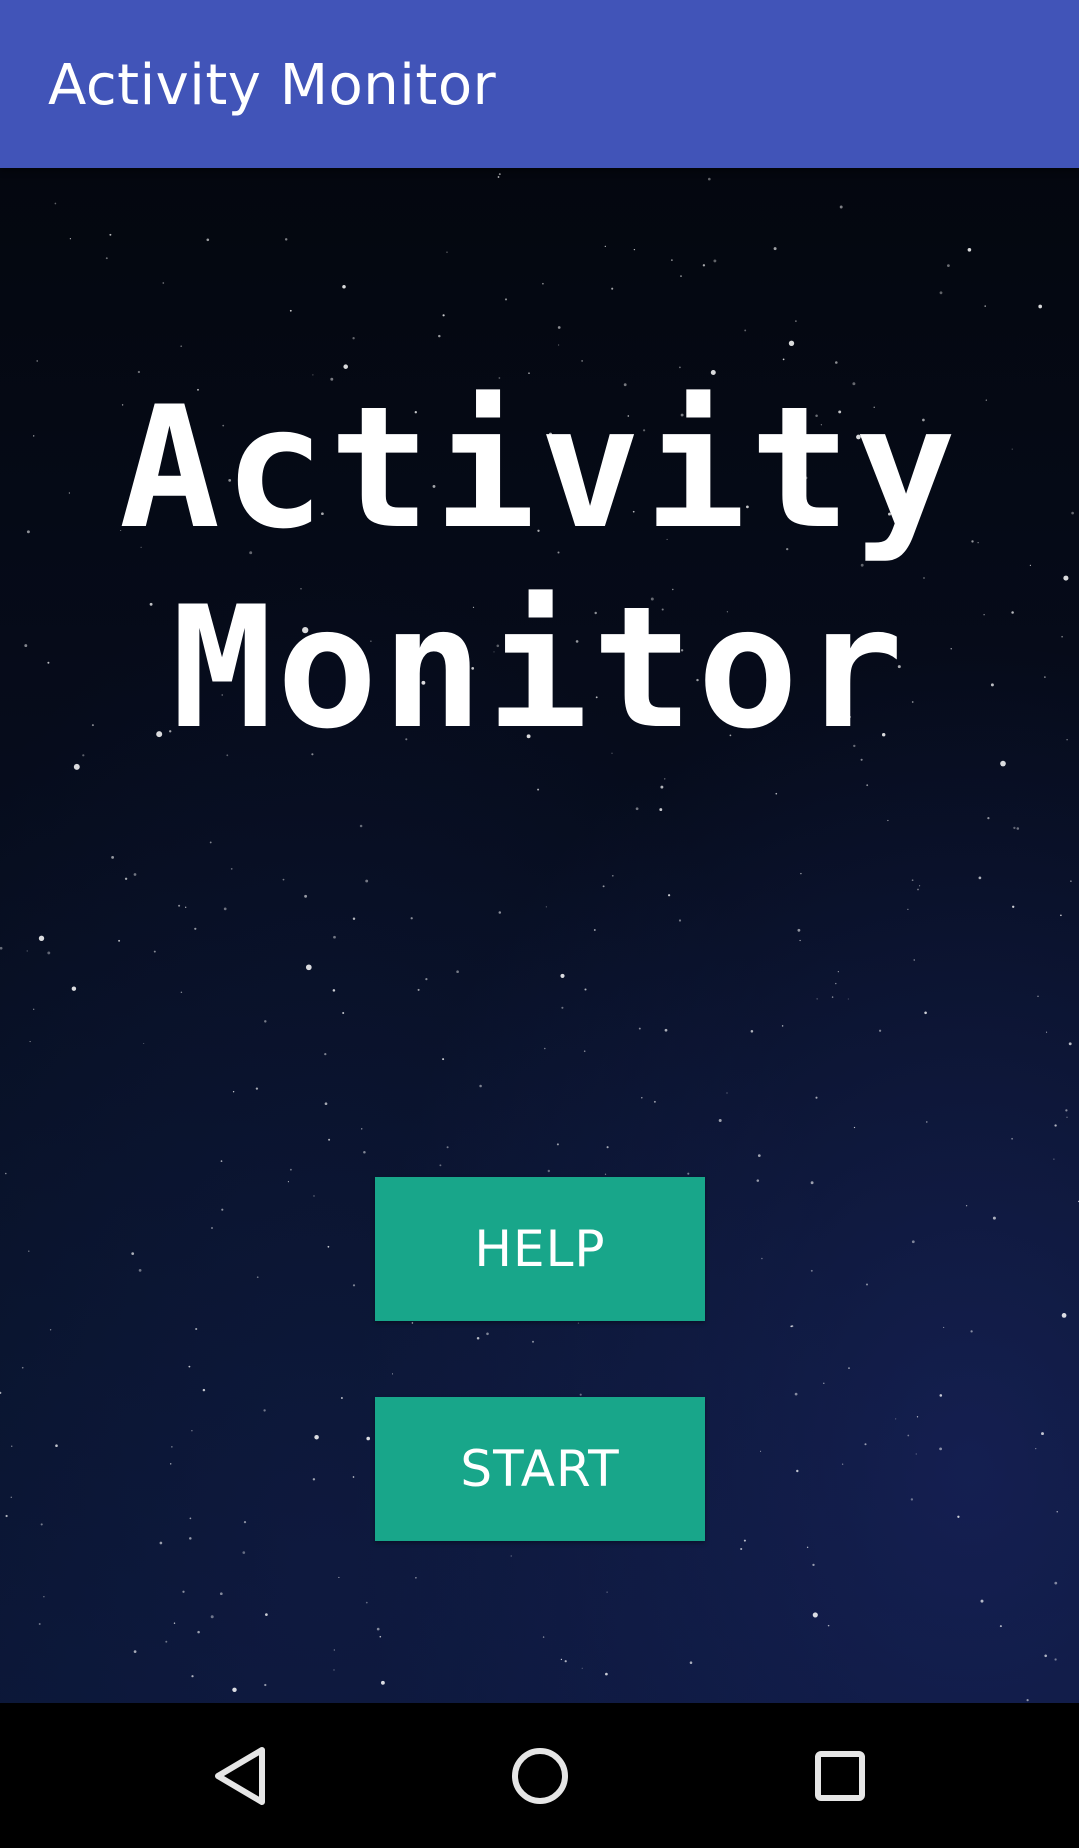 This screenshot has width=1079, height=1848. Describe the element at coordinates (540, 1775) in the screenshot. I see `home-button` at that location.